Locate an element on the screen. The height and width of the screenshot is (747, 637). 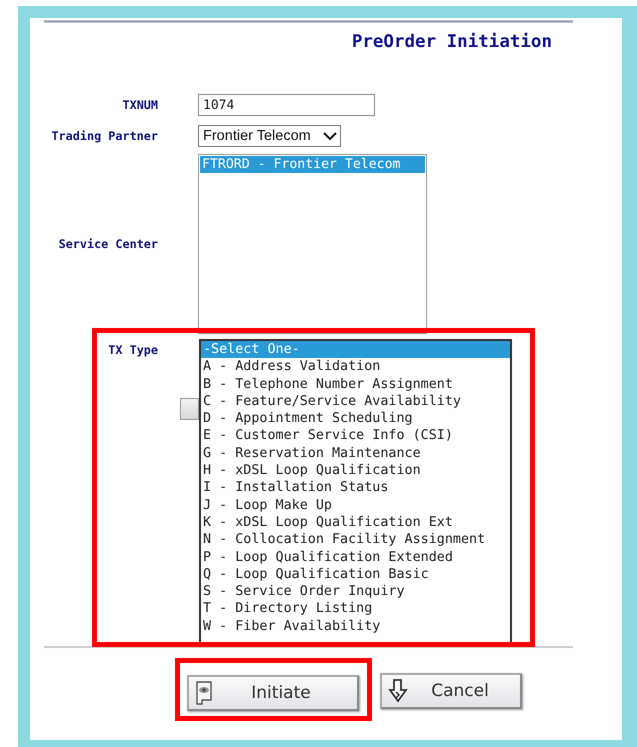
list-option: H - xDSL Loop Qualification is located at coordinates (355, 471).